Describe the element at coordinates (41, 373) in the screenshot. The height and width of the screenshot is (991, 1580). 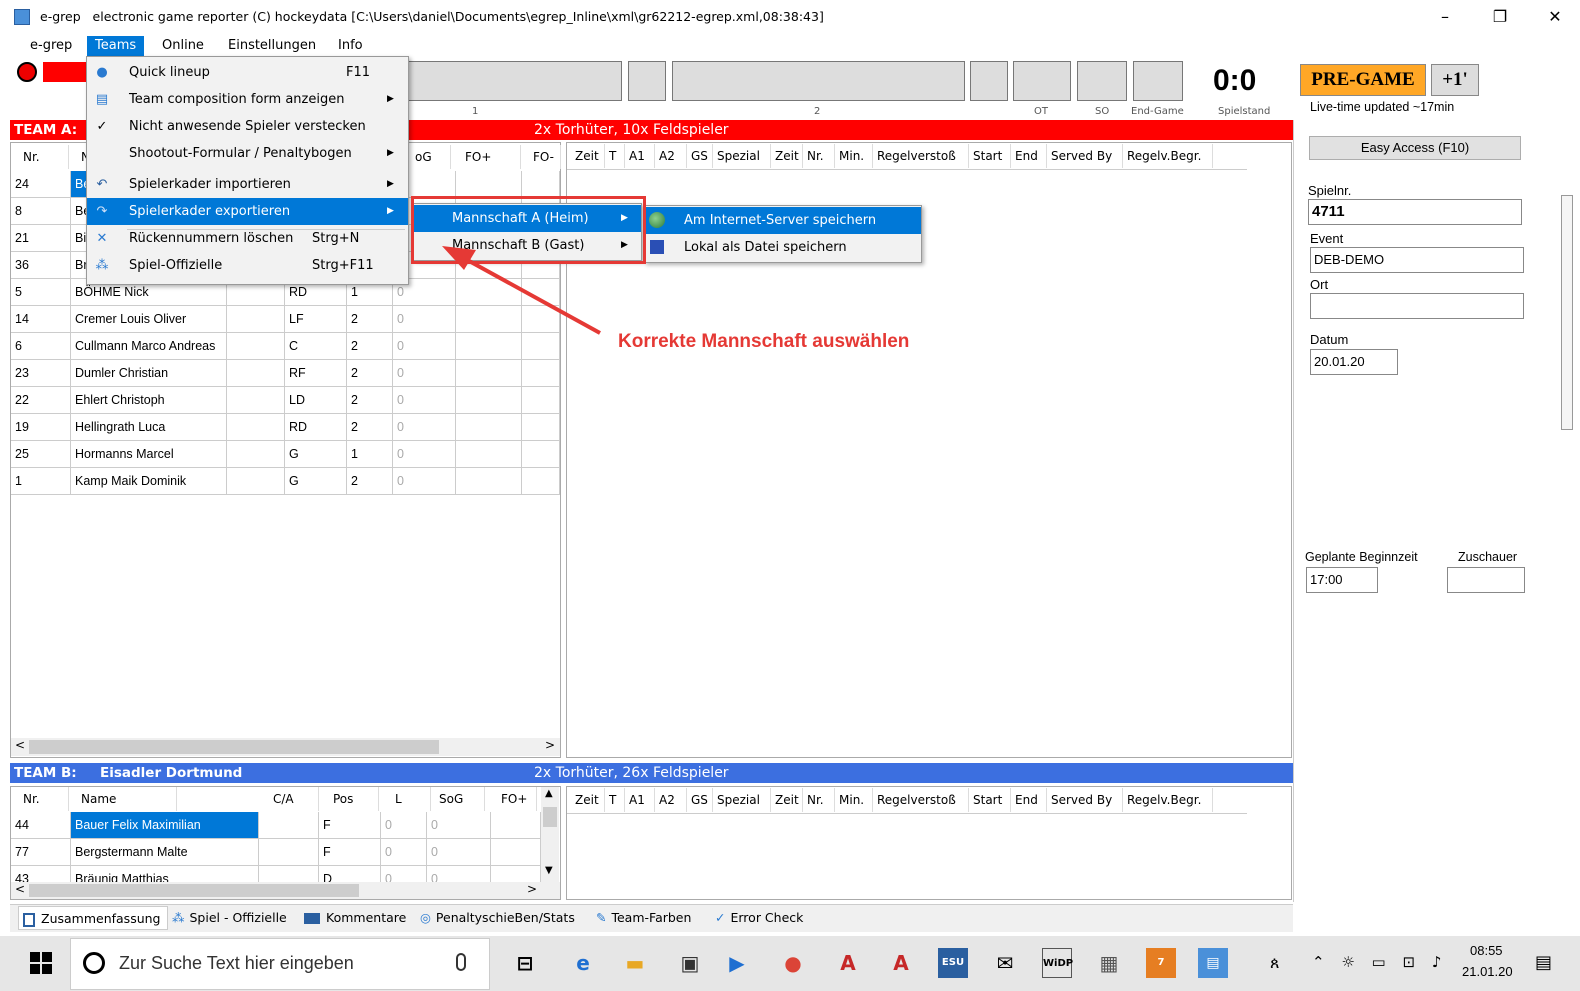
I see `team-a-cell-nr: 23` at that location.